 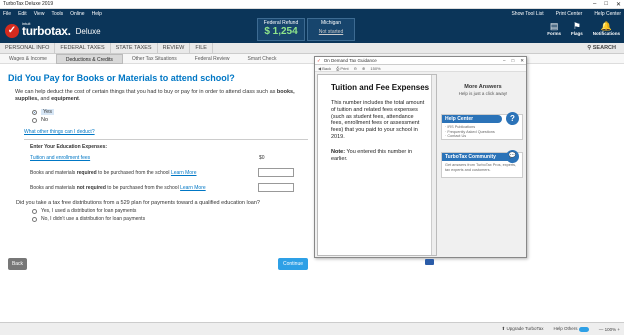 What do you see at coordinates (618, 4) in the screenshot?
I see `close-button: ✕` at bounding box center [618, 4].